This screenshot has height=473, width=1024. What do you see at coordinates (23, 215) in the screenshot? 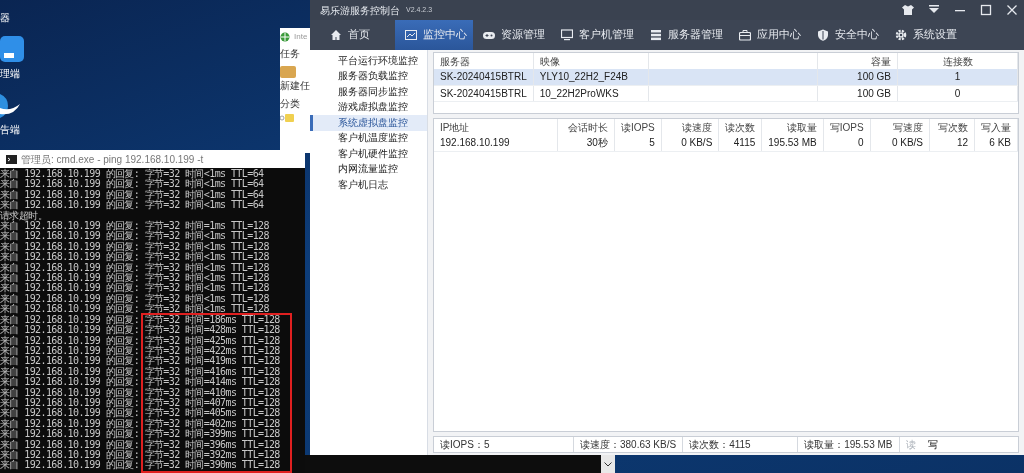
I see `console-line: 请求超时。` at bounding box center [23, 215].